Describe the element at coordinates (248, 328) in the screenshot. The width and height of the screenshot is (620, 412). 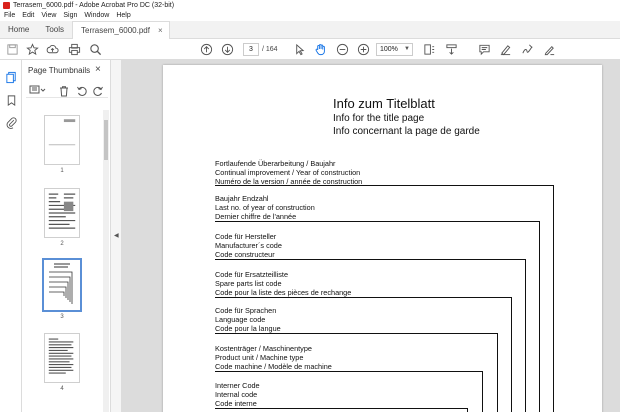
I see `block-5-line-3: Code pour la langue` at that location.